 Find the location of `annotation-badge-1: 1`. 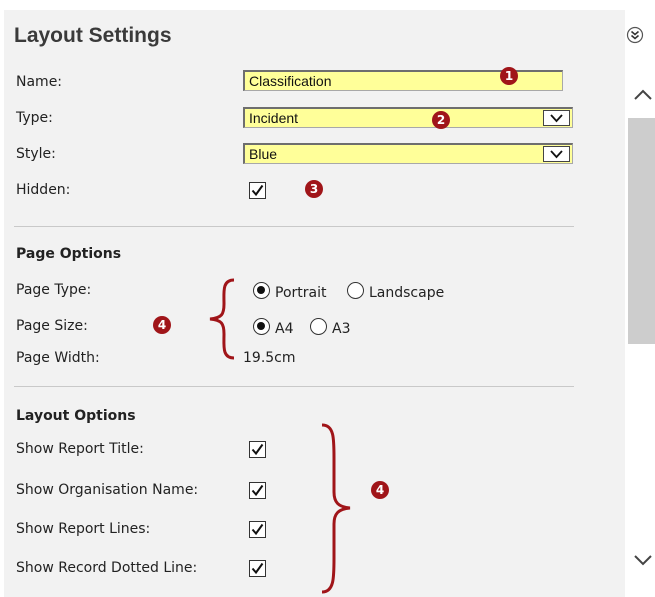

annotation-badge-1: 1 is located at coordinates (509, 76).